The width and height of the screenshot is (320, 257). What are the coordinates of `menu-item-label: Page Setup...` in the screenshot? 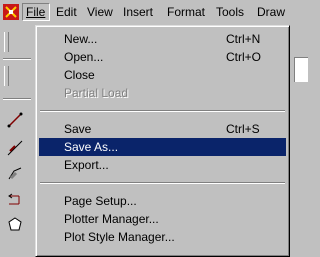 It's located at (100, 201).